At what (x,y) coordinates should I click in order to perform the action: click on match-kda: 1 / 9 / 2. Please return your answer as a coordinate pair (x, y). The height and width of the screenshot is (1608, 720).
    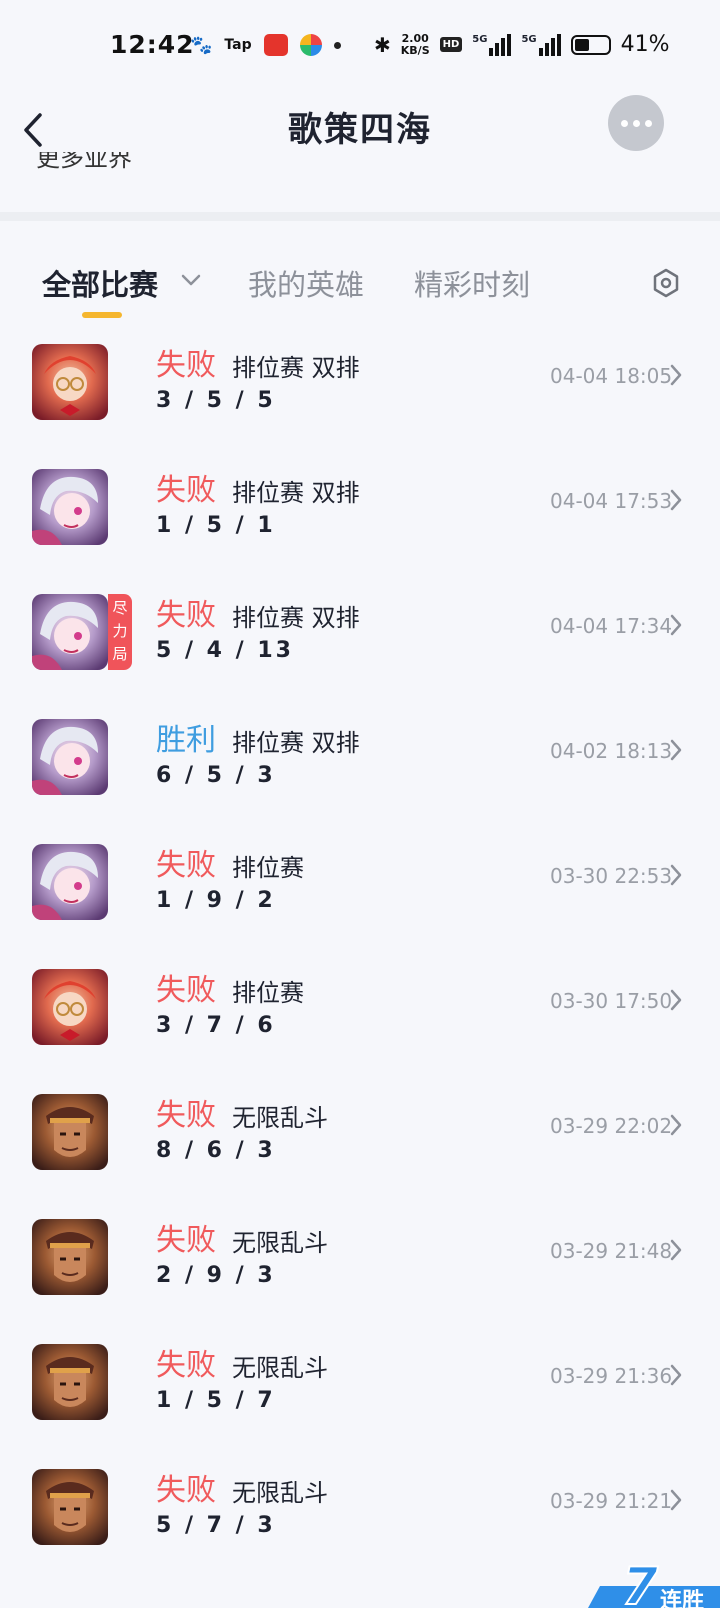
    Looking at the image, I should click on (216, 900).